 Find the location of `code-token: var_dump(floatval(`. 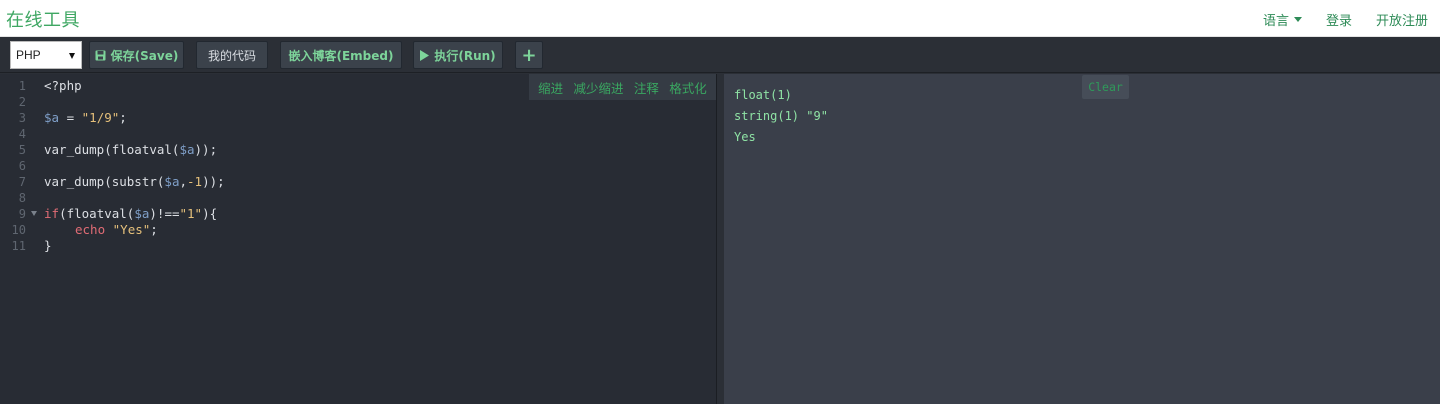

code-token: var_dump(floatval( is located at coordinates (112, 149).